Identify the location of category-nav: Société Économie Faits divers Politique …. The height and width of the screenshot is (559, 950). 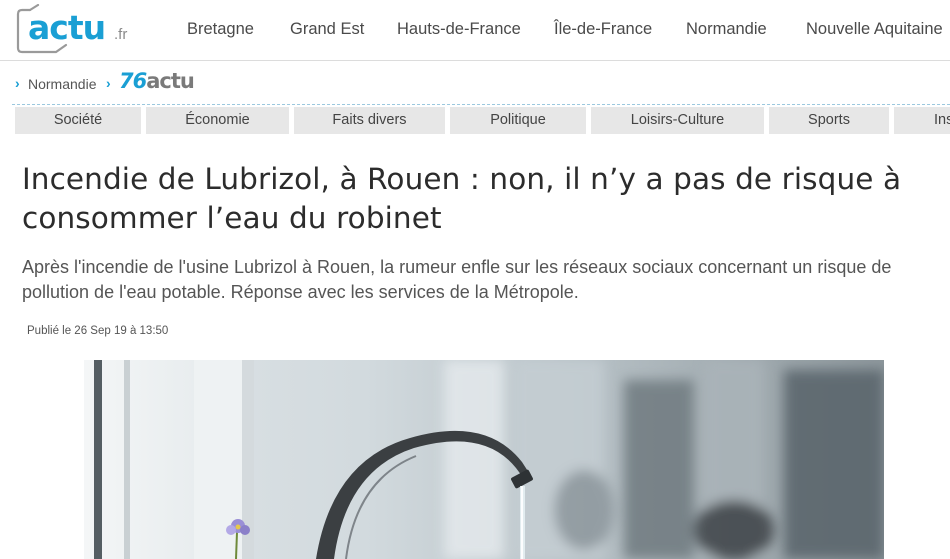
(475, 120).